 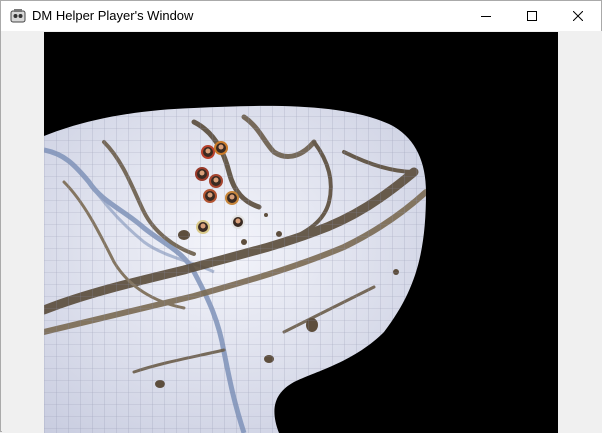 I want to click on app-icon, so click(x=18, y=16).